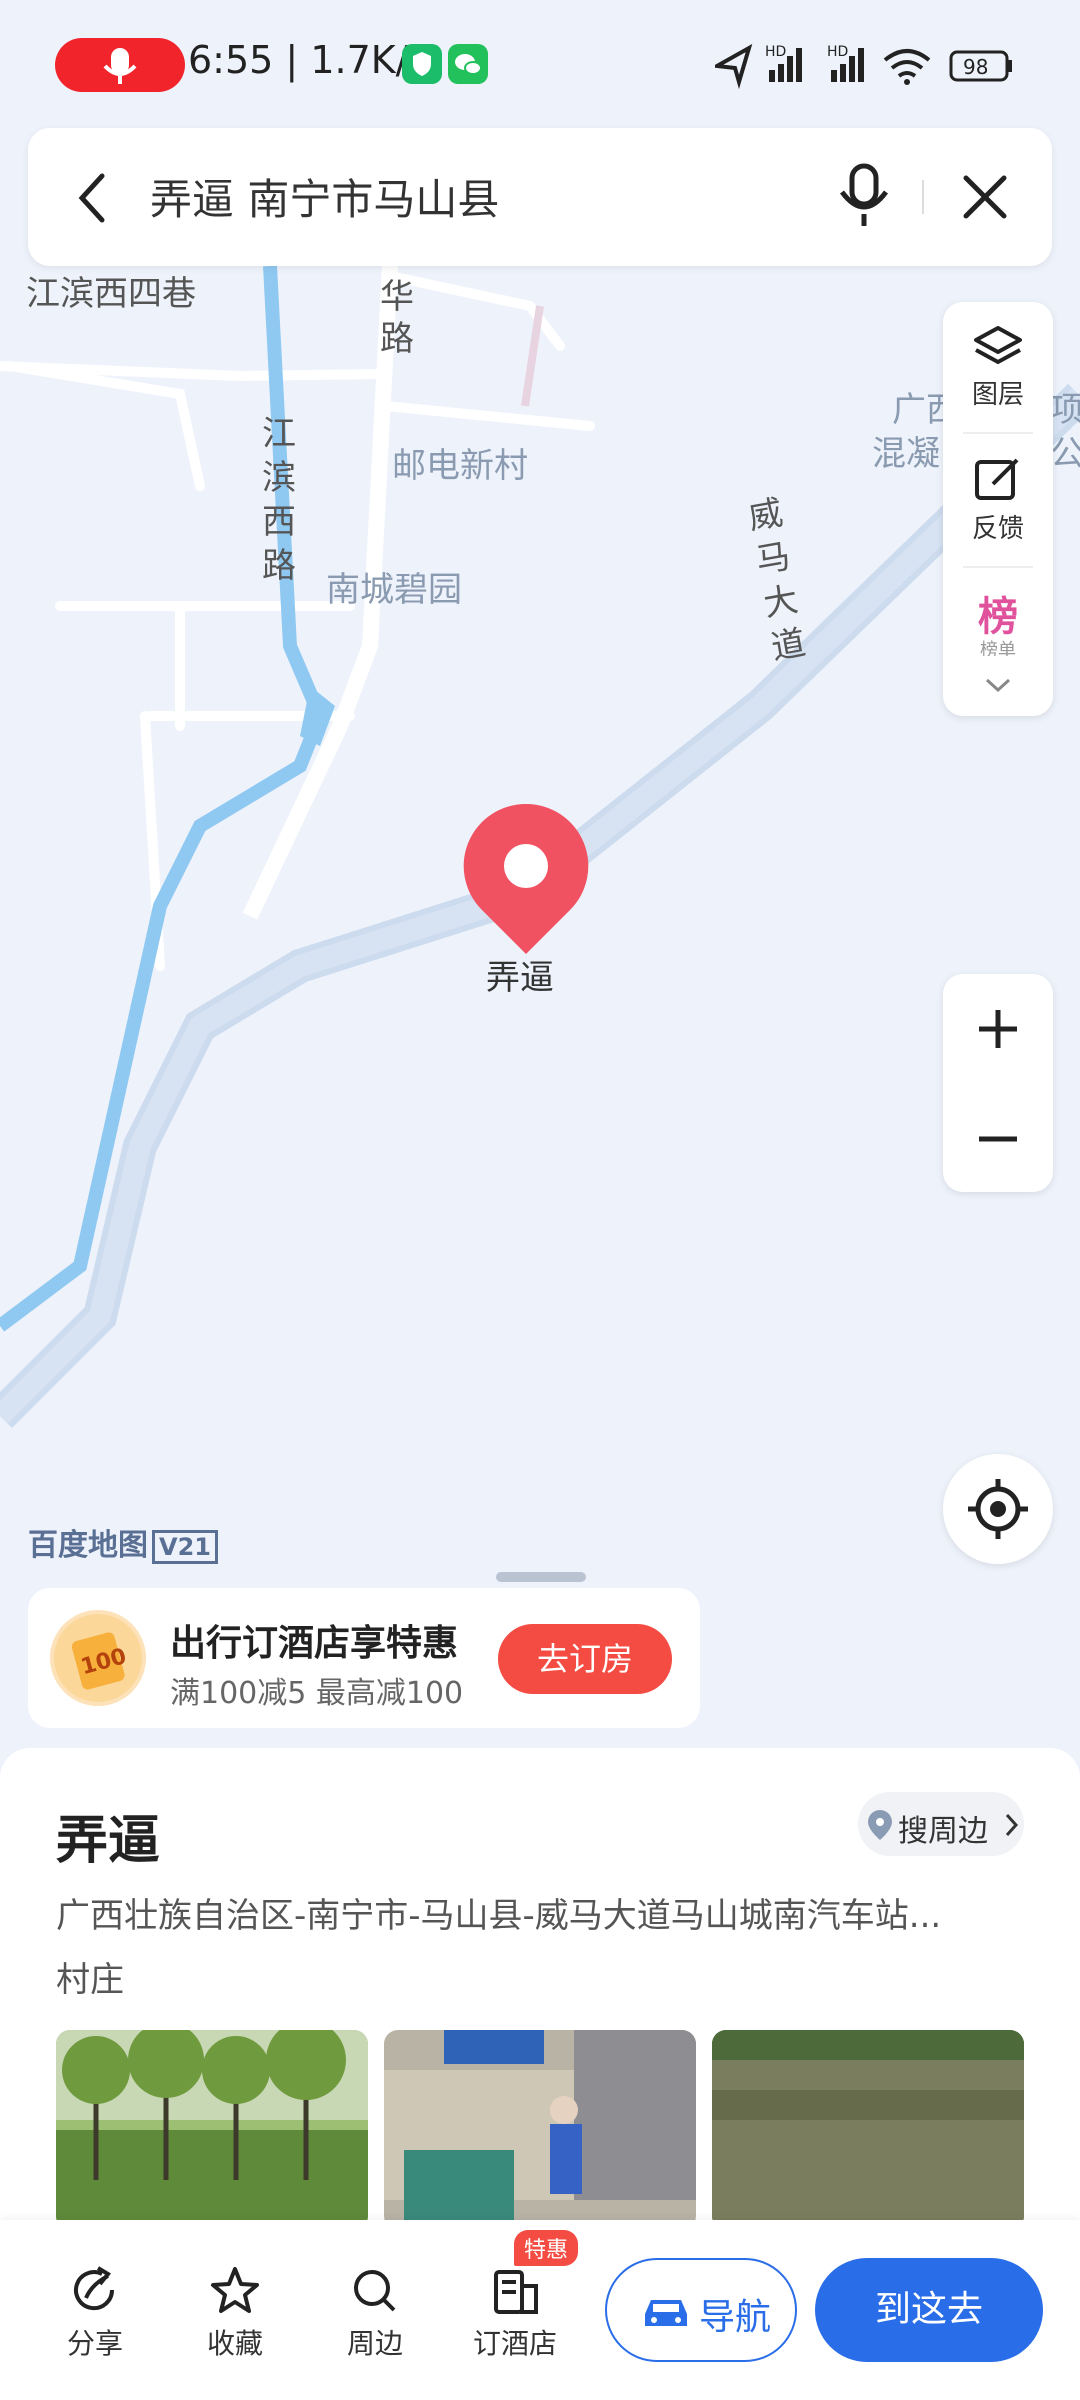 This screenshot has height=2400, width=1080. I want to click on map-label-youdian: 邮电新村, so click(460, 466).